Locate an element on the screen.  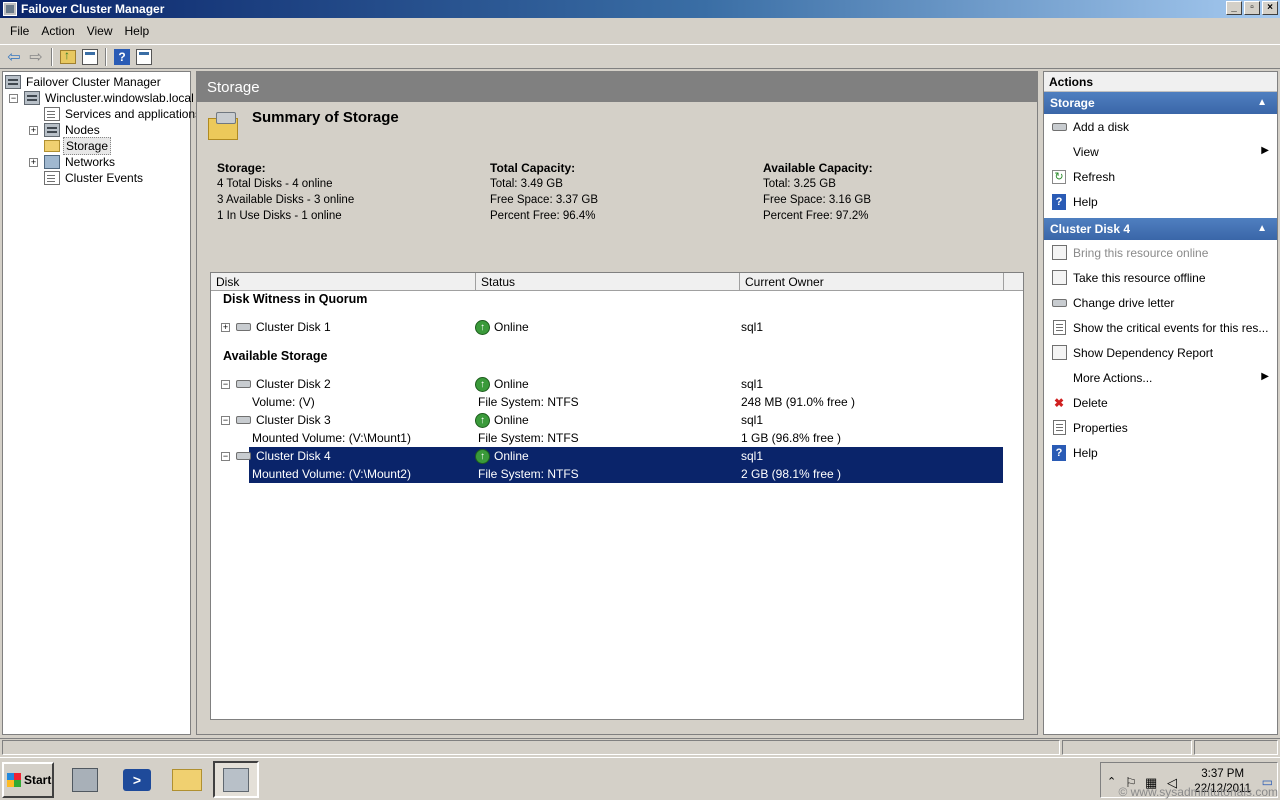
action-delete: ✖ Delete is located at coordinates (1160, 402).